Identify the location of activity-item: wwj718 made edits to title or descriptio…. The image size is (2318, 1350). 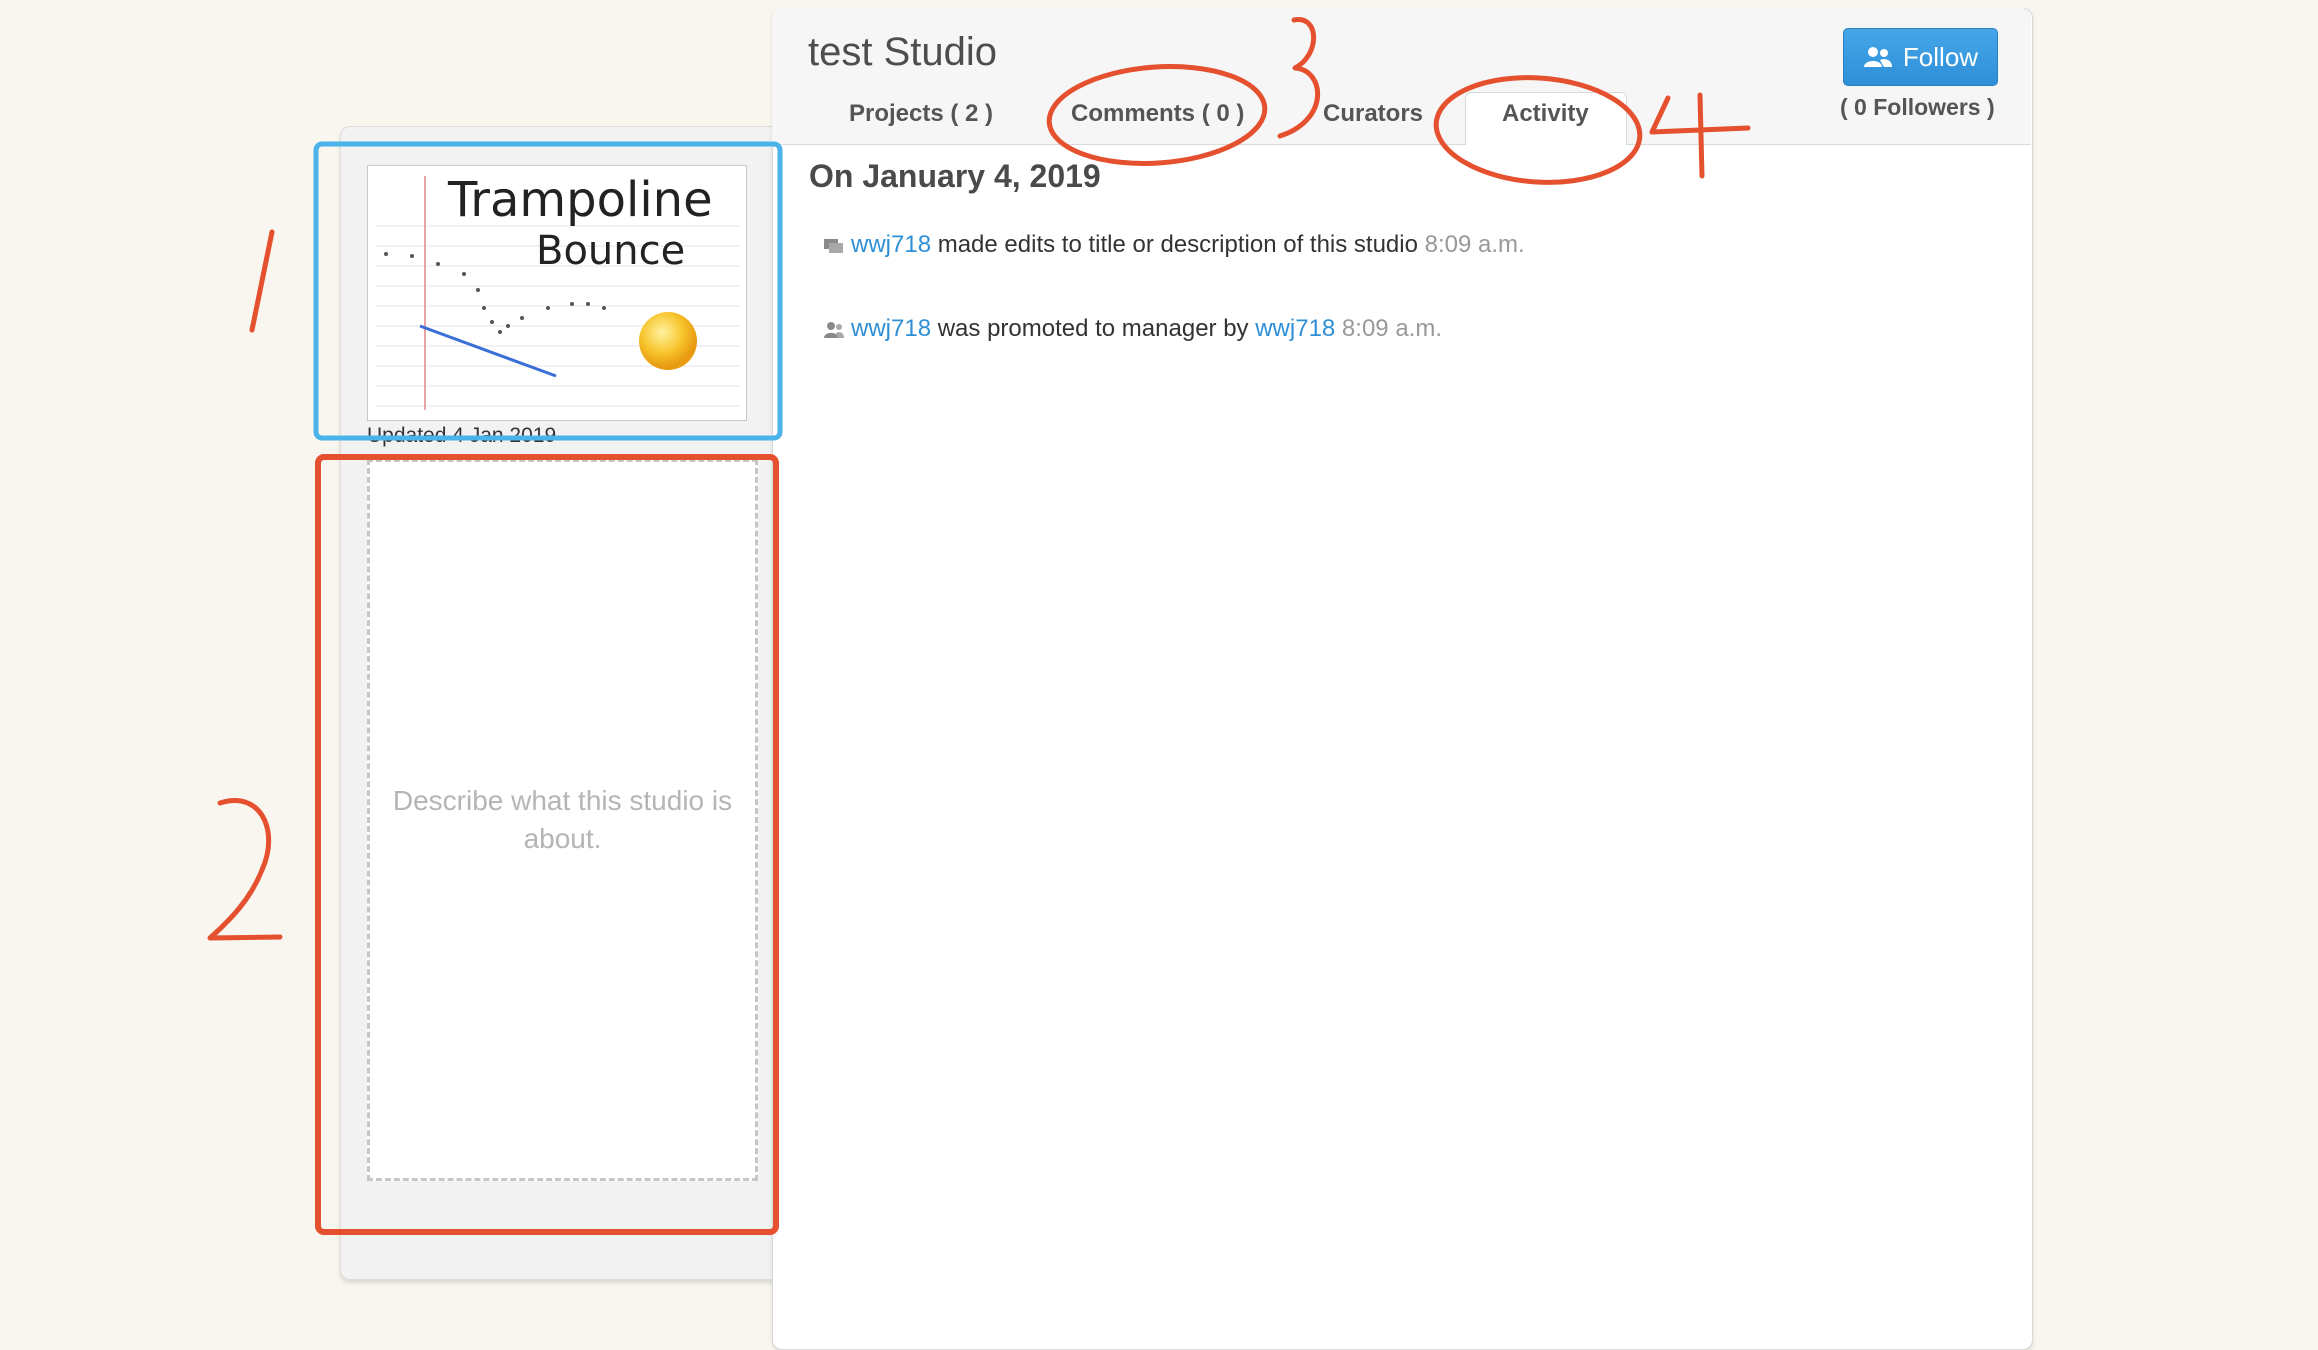
(1174, 245).